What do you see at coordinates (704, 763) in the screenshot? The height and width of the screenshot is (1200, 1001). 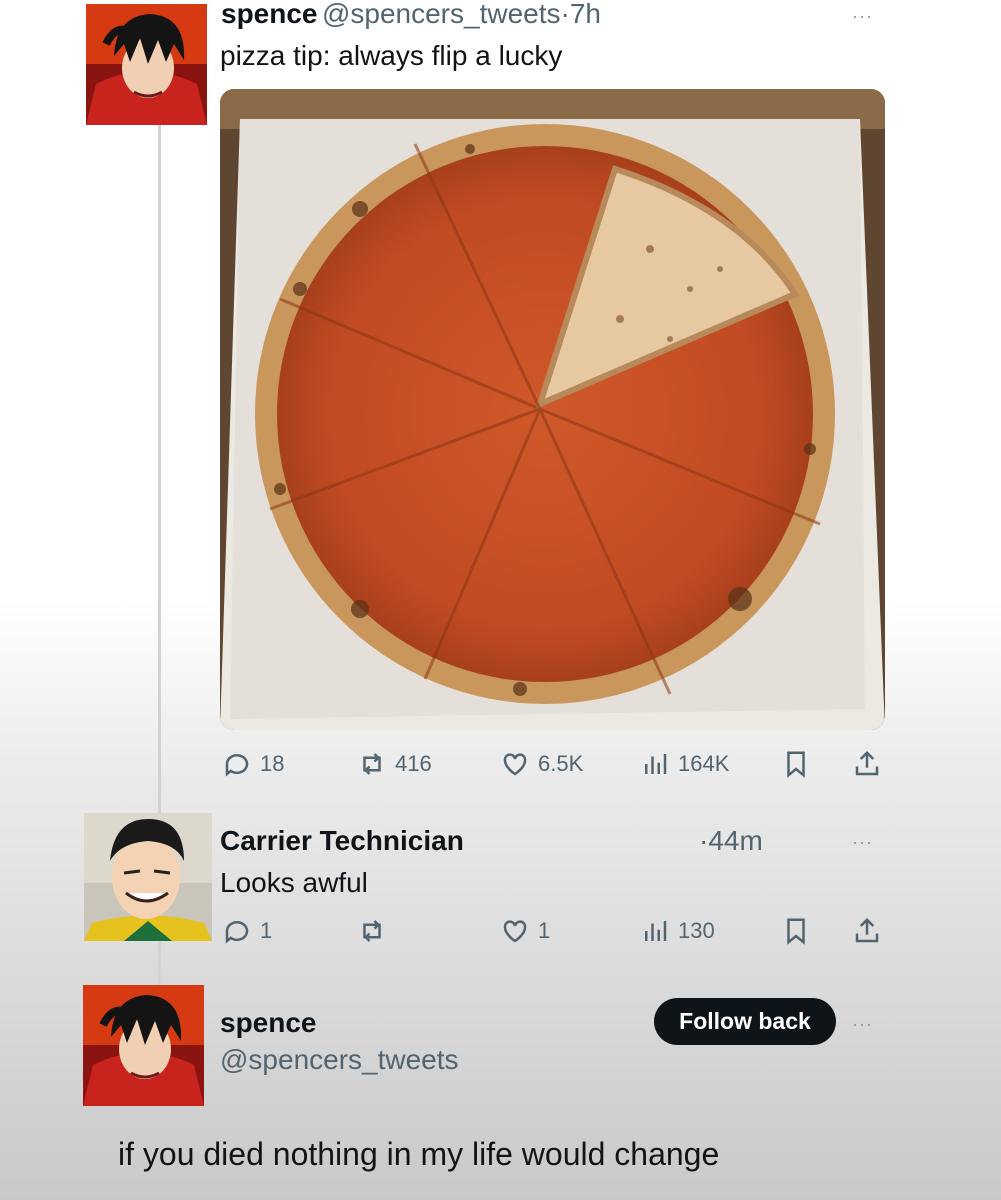 I see `views-count: 164K` at bounding box center [704, 763].